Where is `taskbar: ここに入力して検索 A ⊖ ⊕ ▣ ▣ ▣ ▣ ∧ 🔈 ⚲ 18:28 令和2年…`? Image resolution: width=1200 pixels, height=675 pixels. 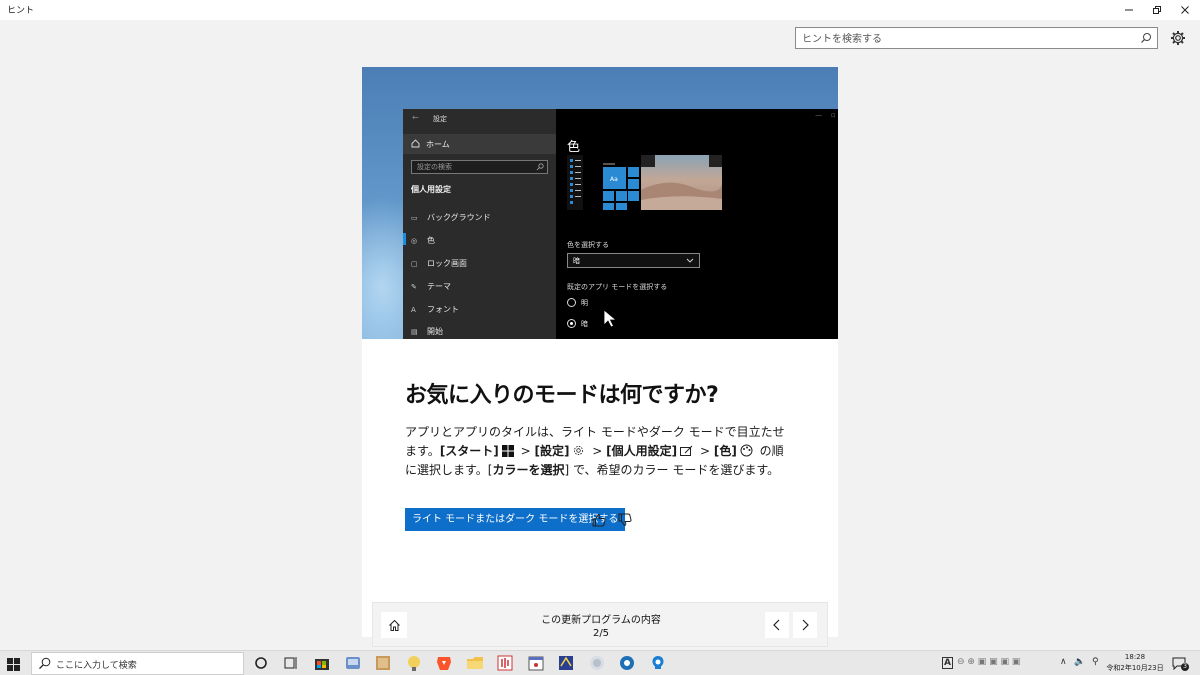
taskbar: ここに入力して検索 A ⊖ ⊕ ▣ ▣ ▣ ▣ ∧ 🔈 ⚲ 18:28 令和2年… is located at coordinates (600, 662).